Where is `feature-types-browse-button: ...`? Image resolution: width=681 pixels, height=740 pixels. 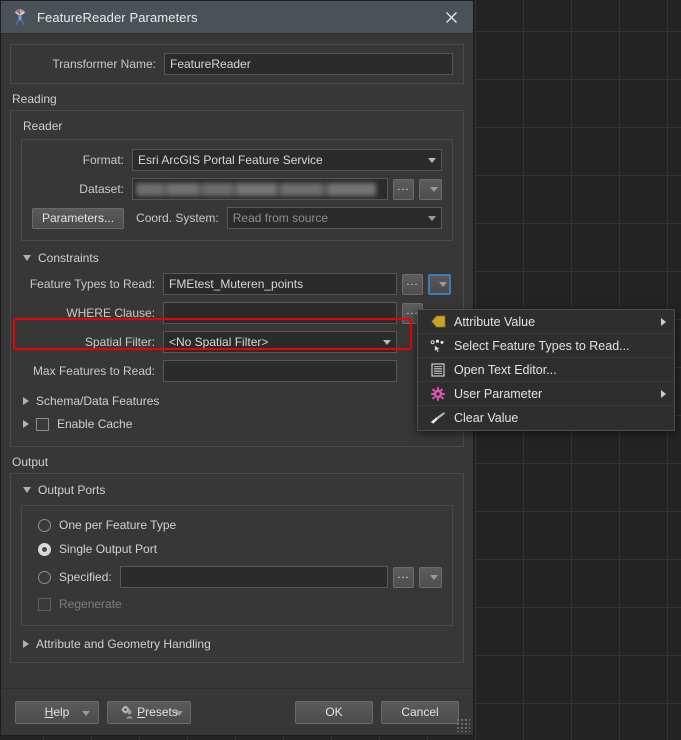
feature-types-browse-button: ... is located at coordinates (412, 284).